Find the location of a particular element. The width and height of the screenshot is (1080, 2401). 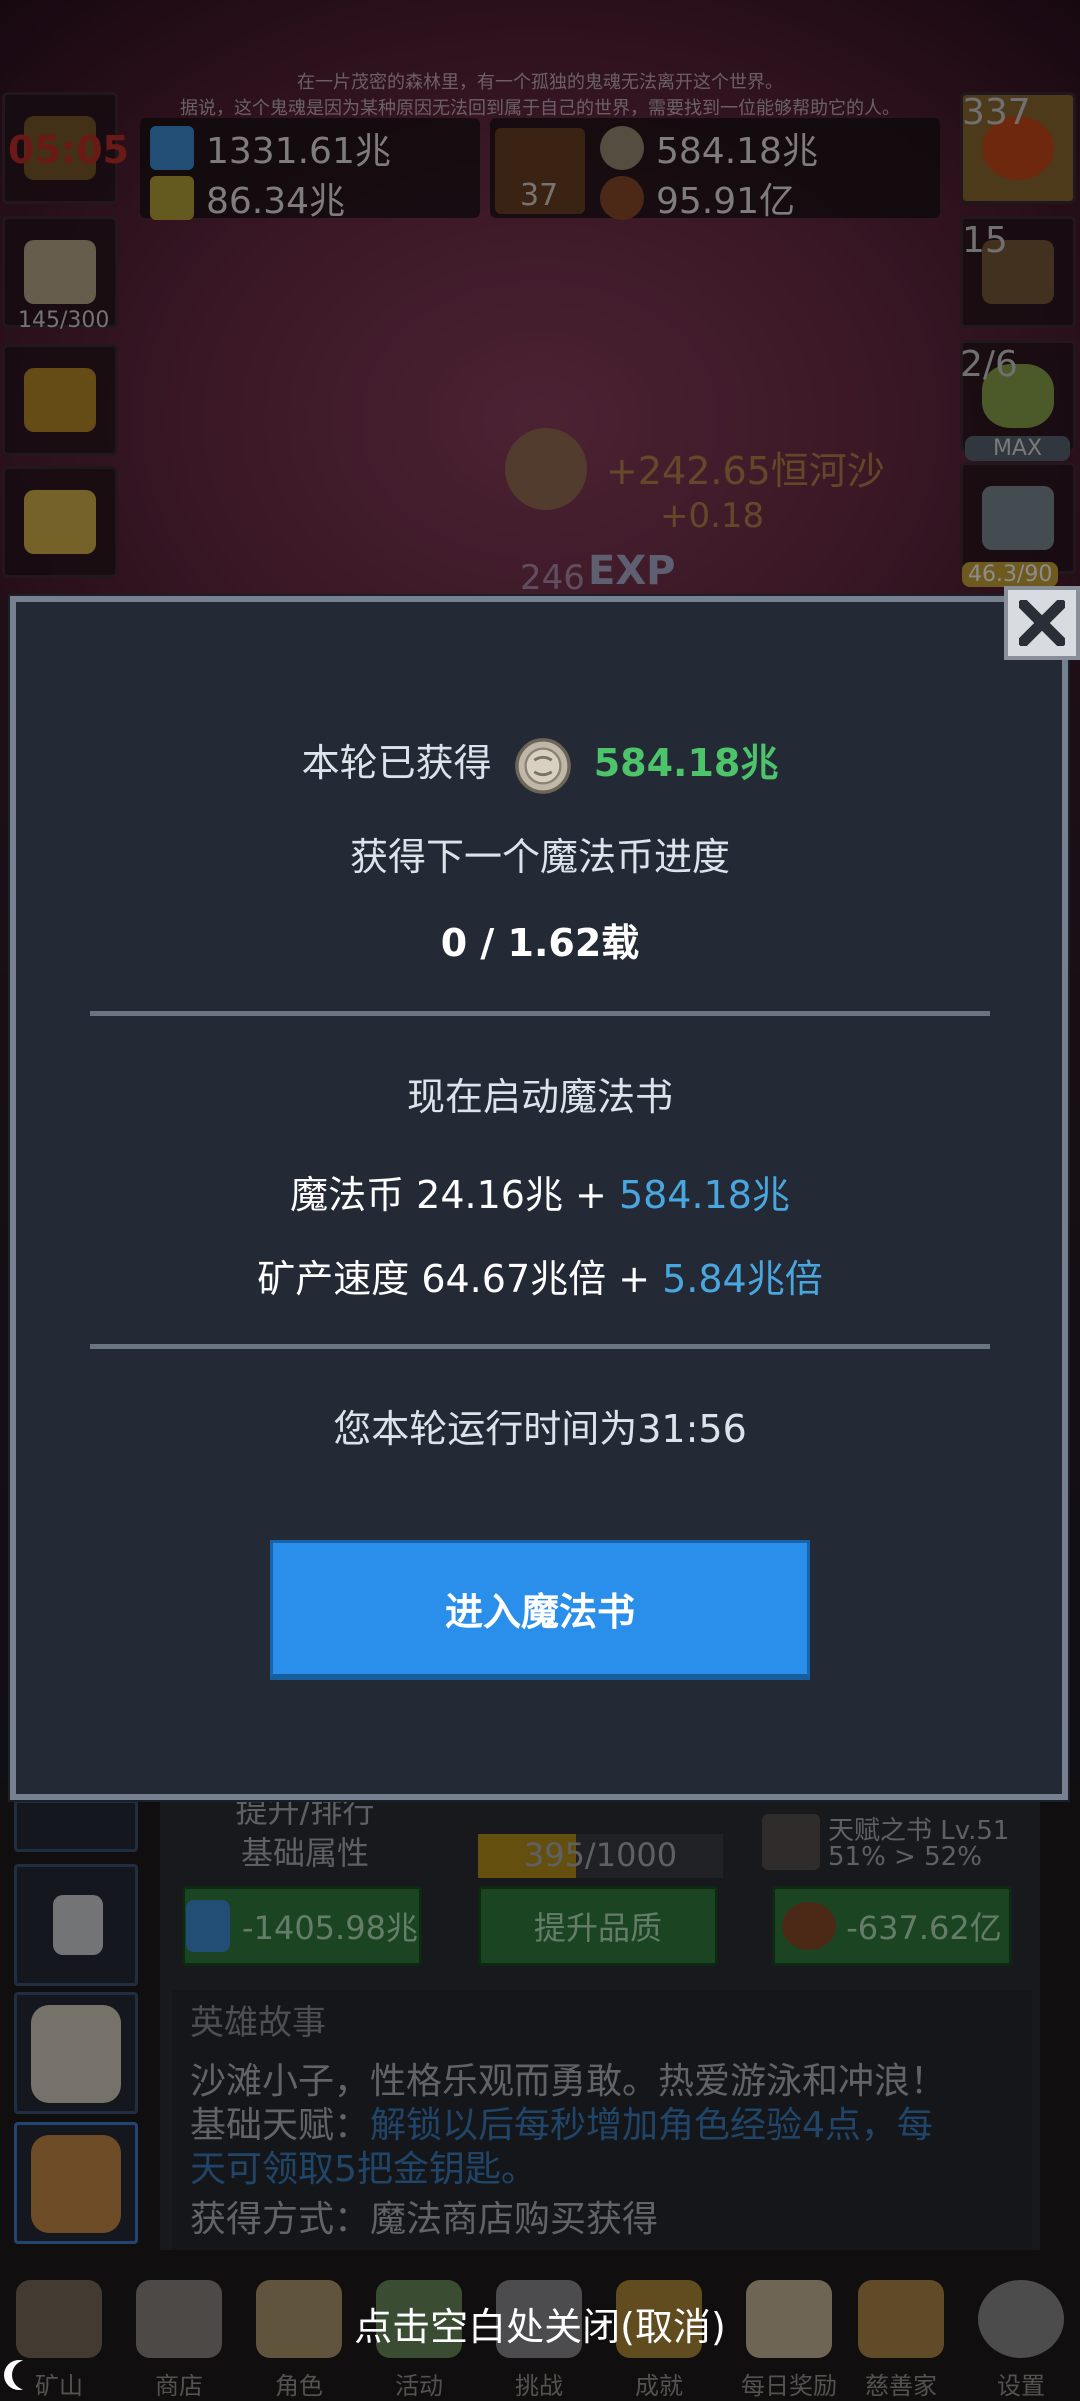

close-hint: 点击空白处关闭(取消) is located at coordinates (540, 2323).